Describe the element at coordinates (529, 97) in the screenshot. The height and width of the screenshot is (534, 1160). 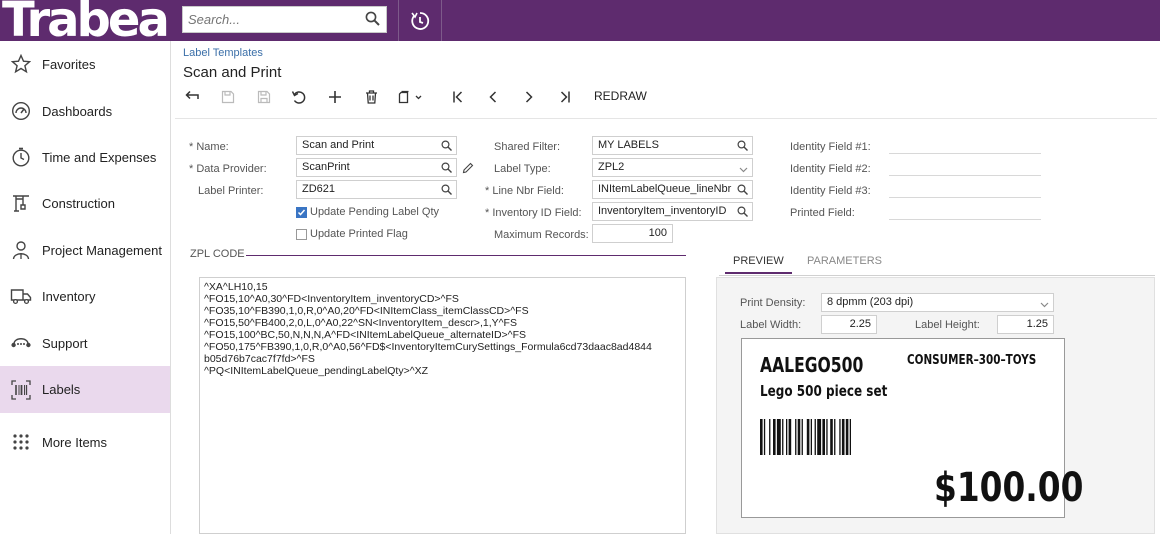
I see `next-record-button` at that location.